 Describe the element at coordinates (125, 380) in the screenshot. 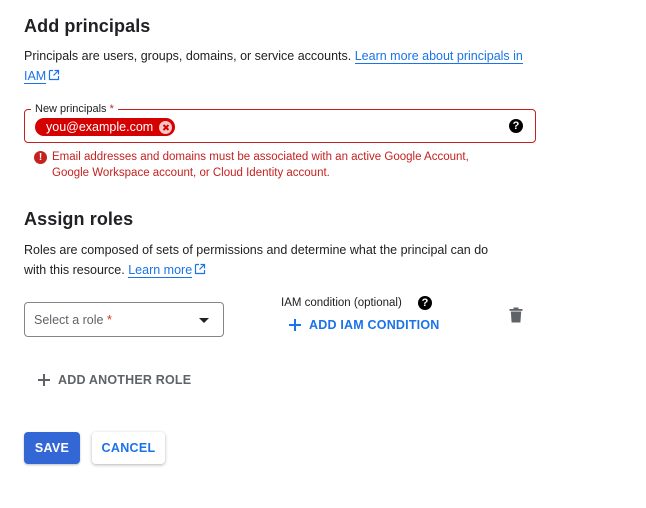

I see `add-another-role-label: ADD ANOTHER ROLE` at that location.